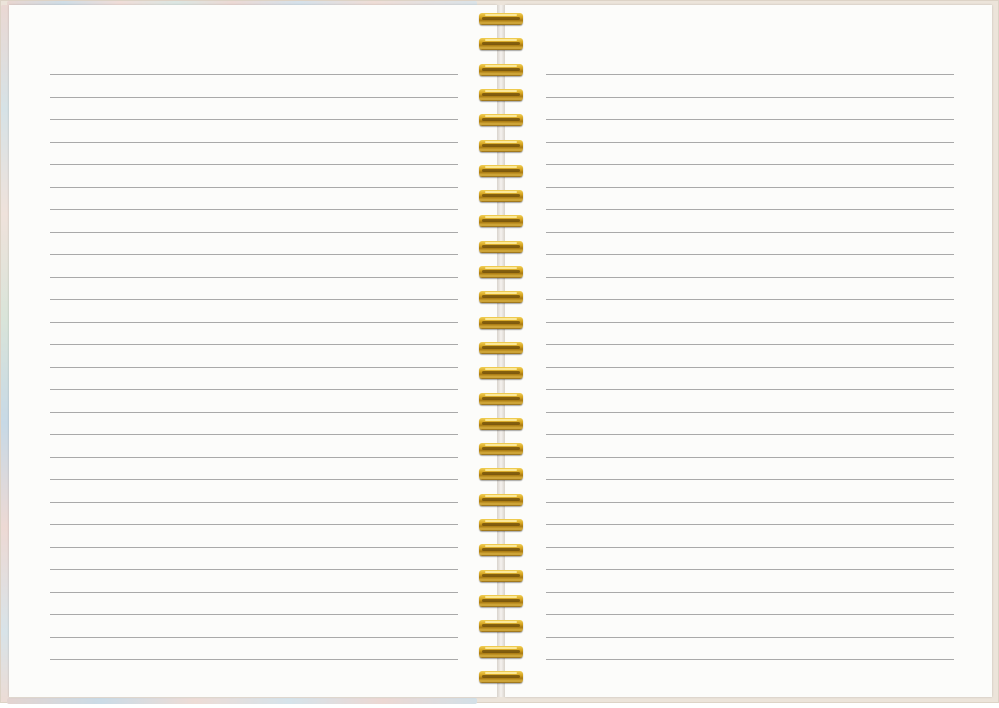  Describe the element at coordinates (242, 701) in the screenshot. I see `floral-cover-edge-bottom` at that location.